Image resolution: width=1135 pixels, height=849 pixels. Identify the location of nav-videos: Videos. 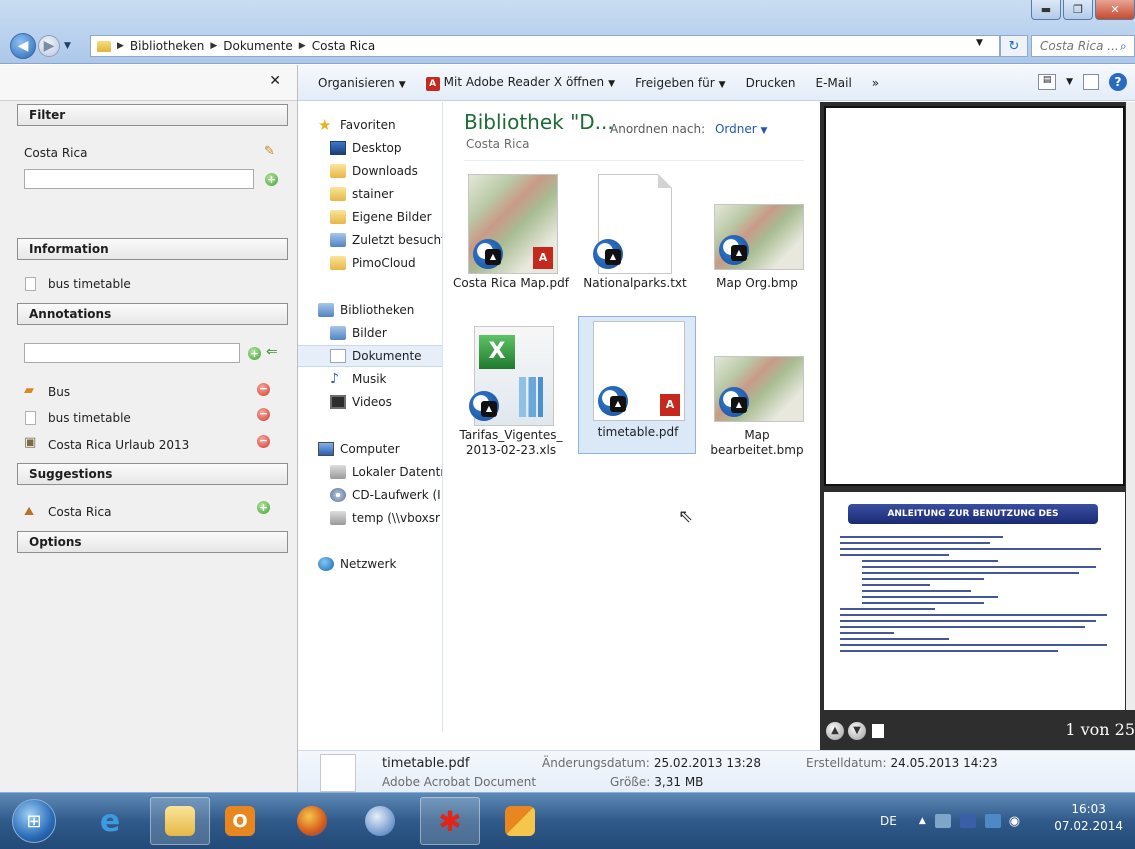
(386, 402).